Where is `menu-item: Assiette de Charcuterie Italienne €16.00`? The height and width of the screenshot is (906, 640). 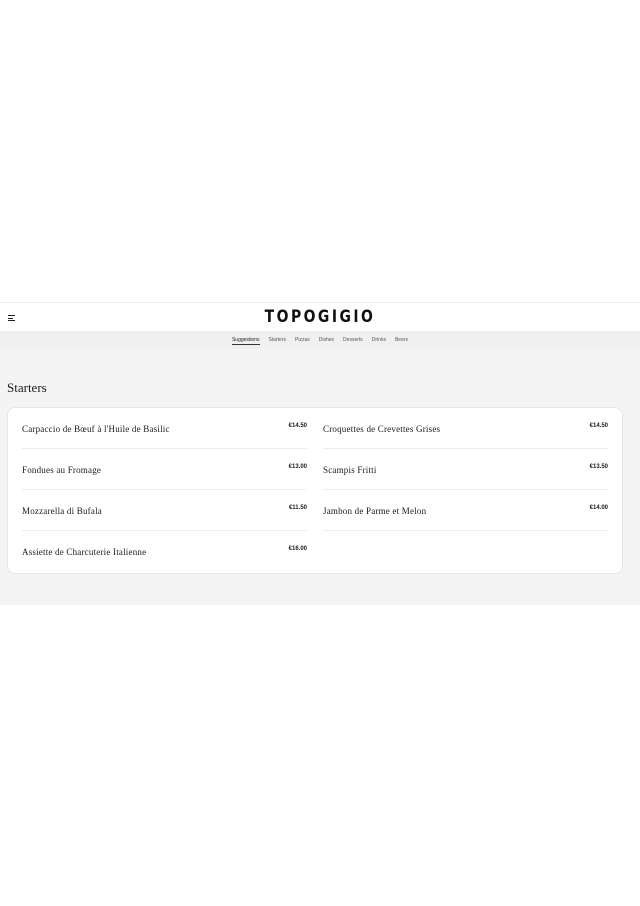 menu-item: Assiette de Charcuterie Italienne €16.00 is located at coordinates (164, 551).